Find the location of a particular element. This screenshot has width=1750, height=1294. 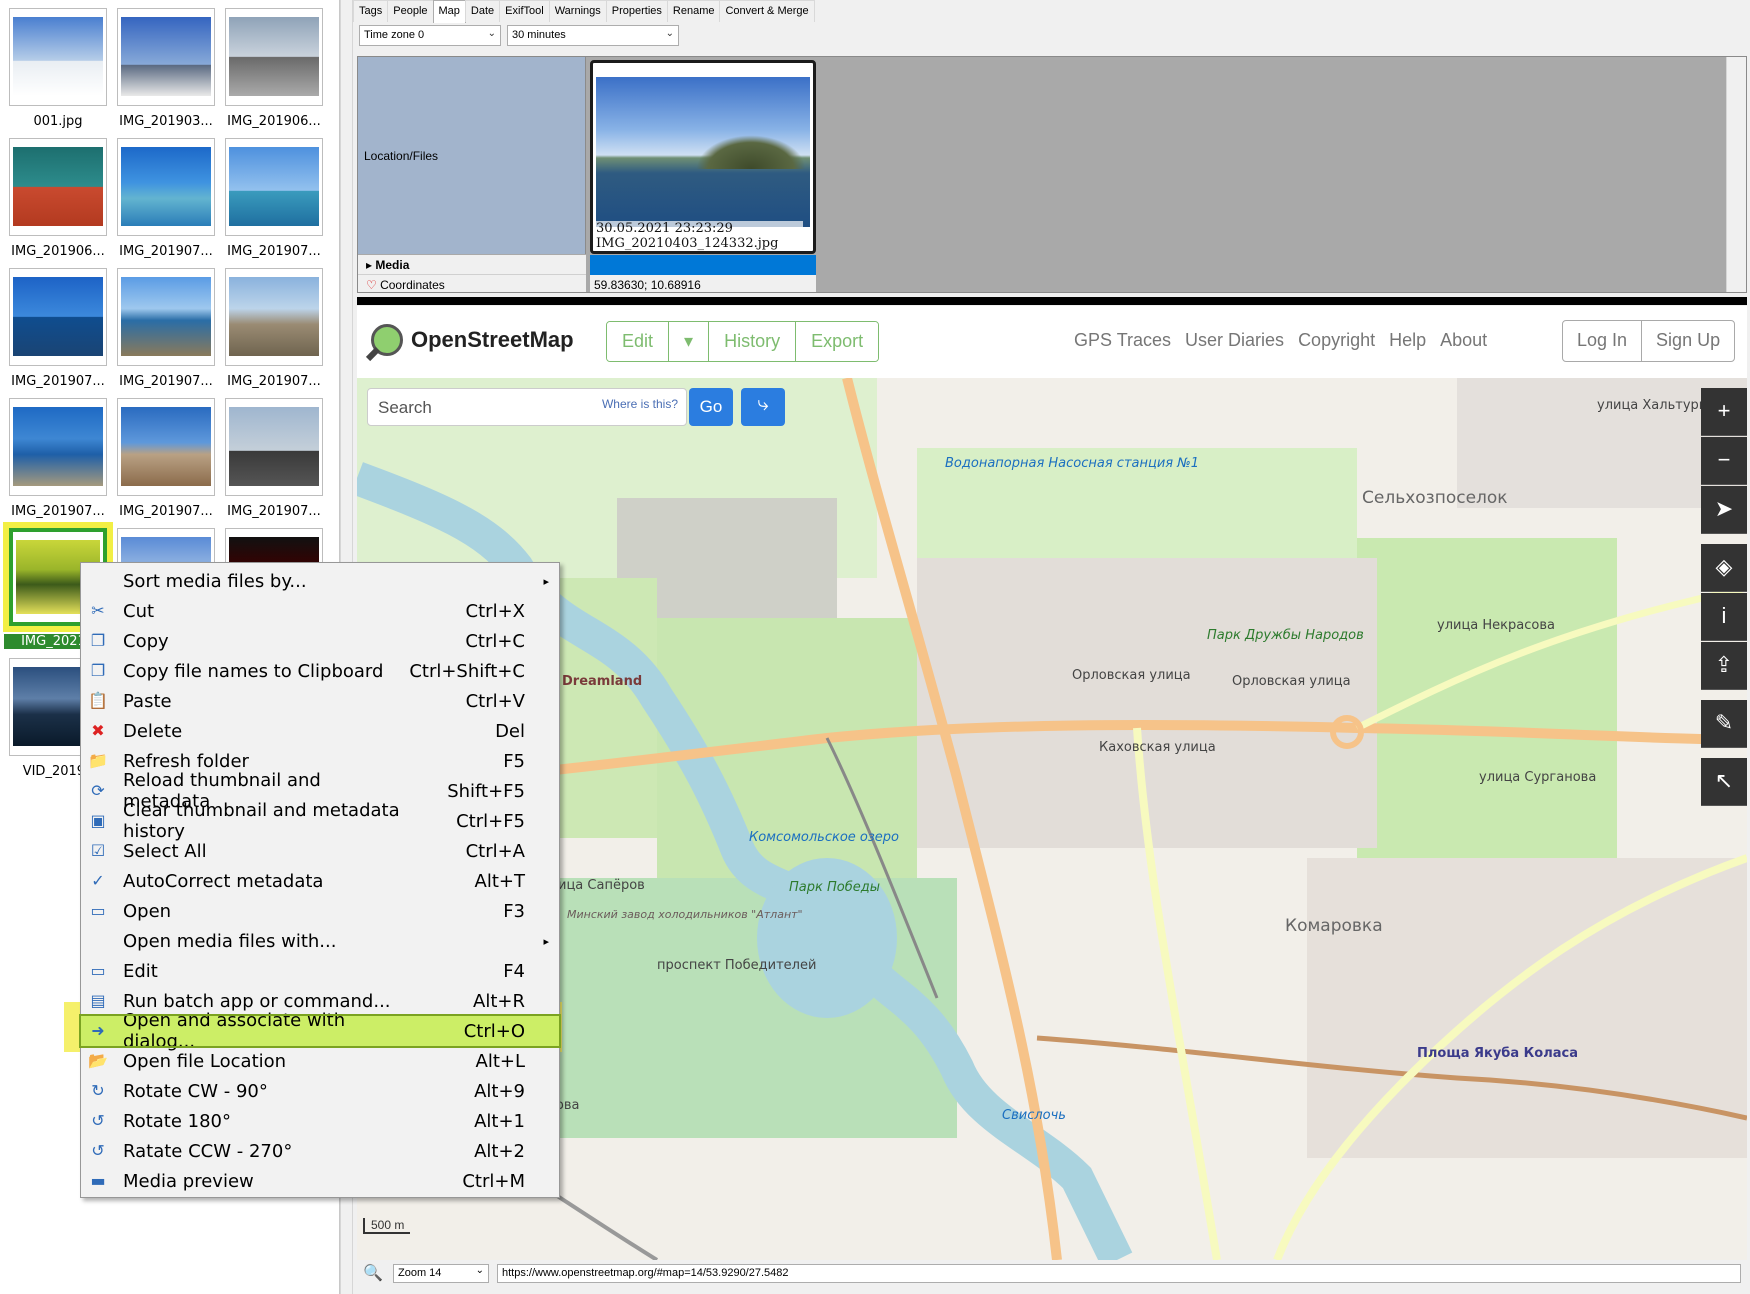

menu-item-label: Select All is located at coordinates (165, 851).